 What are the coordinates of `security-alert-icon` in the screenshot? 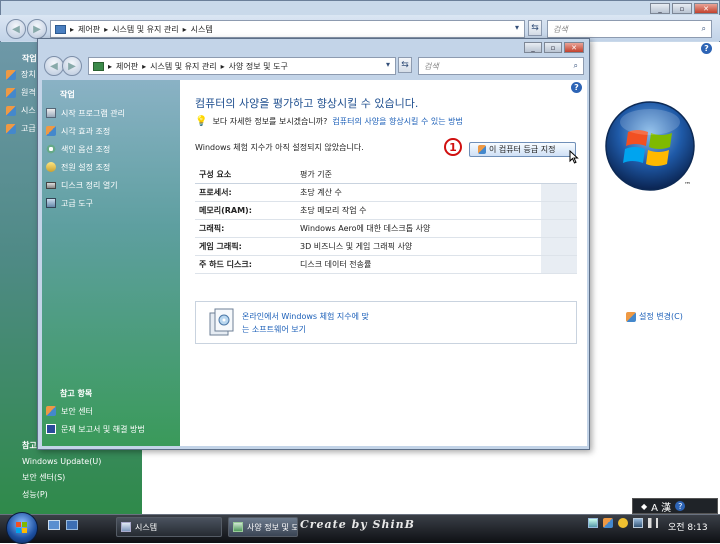 It's located at (608, 523).